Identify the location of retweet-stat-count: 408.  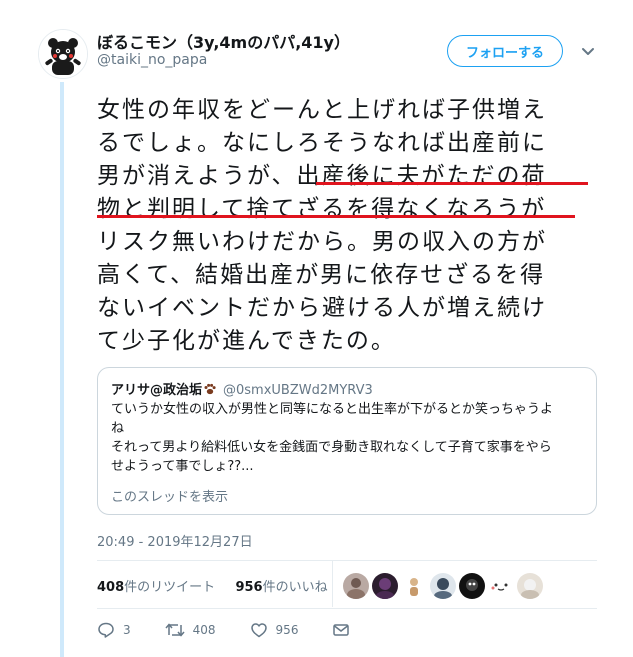
(111, 587).